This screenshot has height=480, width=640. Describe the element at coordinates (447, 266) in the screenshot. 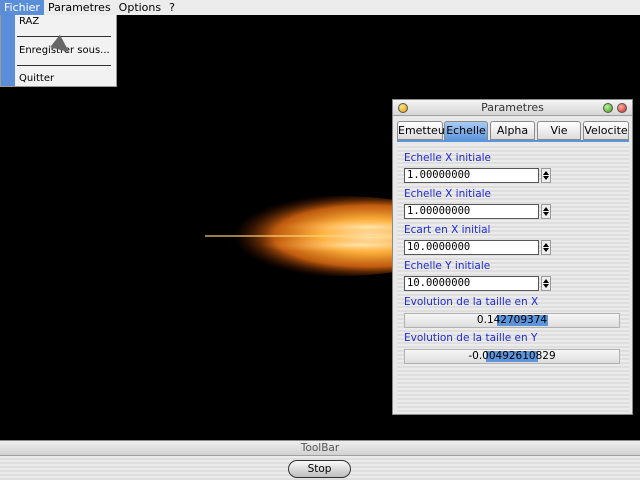

I see `field-label: Echelle Y initiale` at that location.